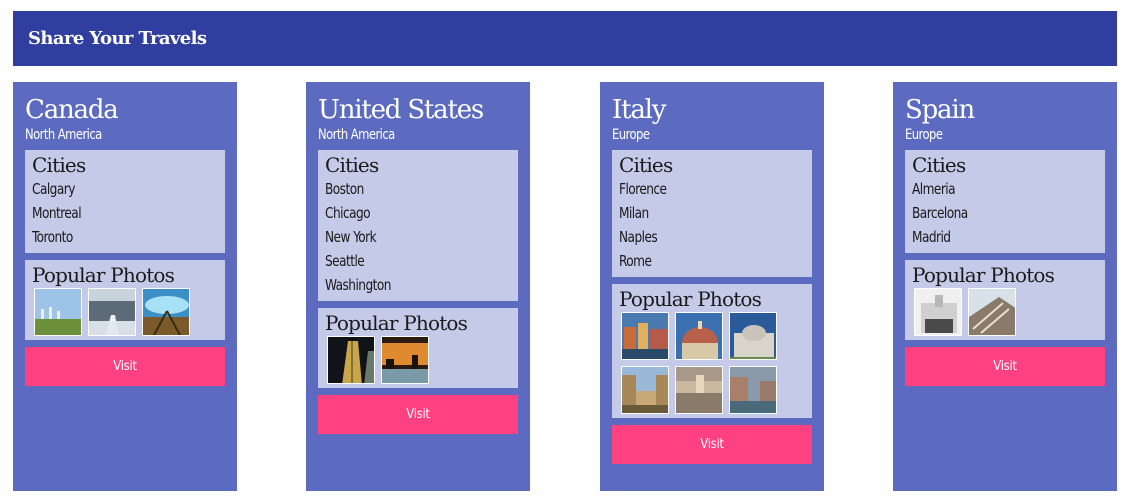  What do you see at coordinates (358, 285) in the screenshot?
I see `city-item: Washington` at bounding box center [358, 285].